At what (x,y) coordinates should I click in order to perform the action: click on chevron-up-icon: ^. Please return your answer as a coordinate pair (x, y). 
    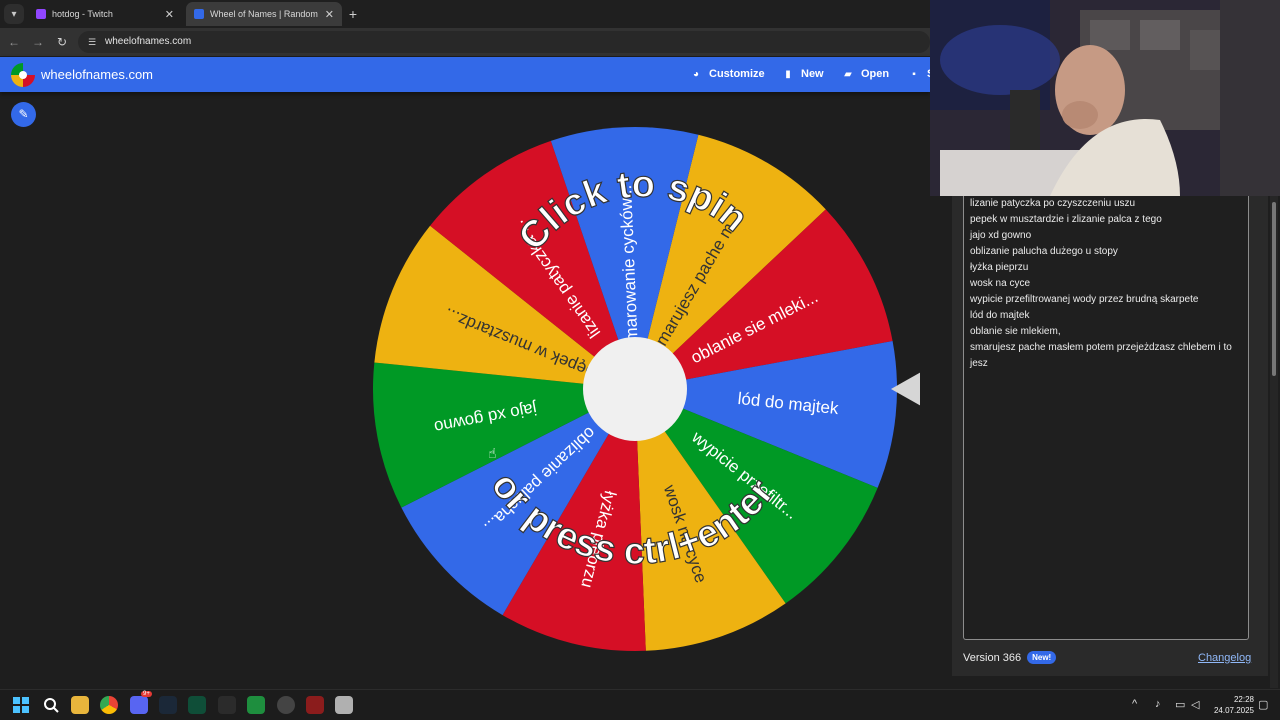
    Looking at the image, I should click on (1134, 704).